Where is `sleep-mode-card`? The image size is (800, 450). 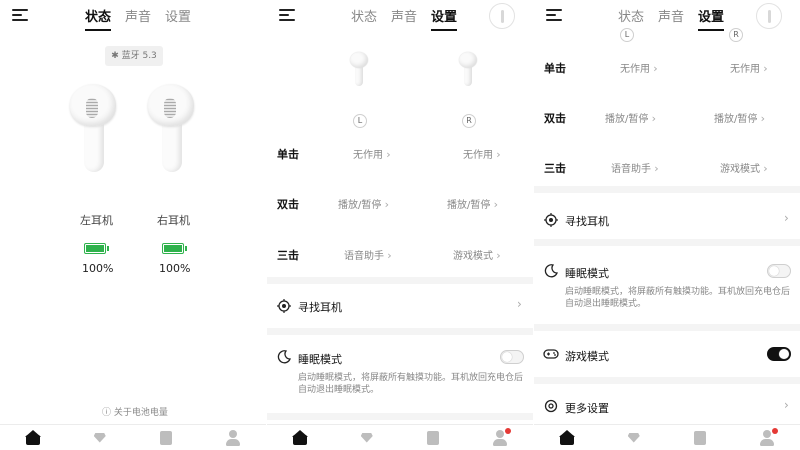
sleep-mode-card is located at coordinates (667, 285).